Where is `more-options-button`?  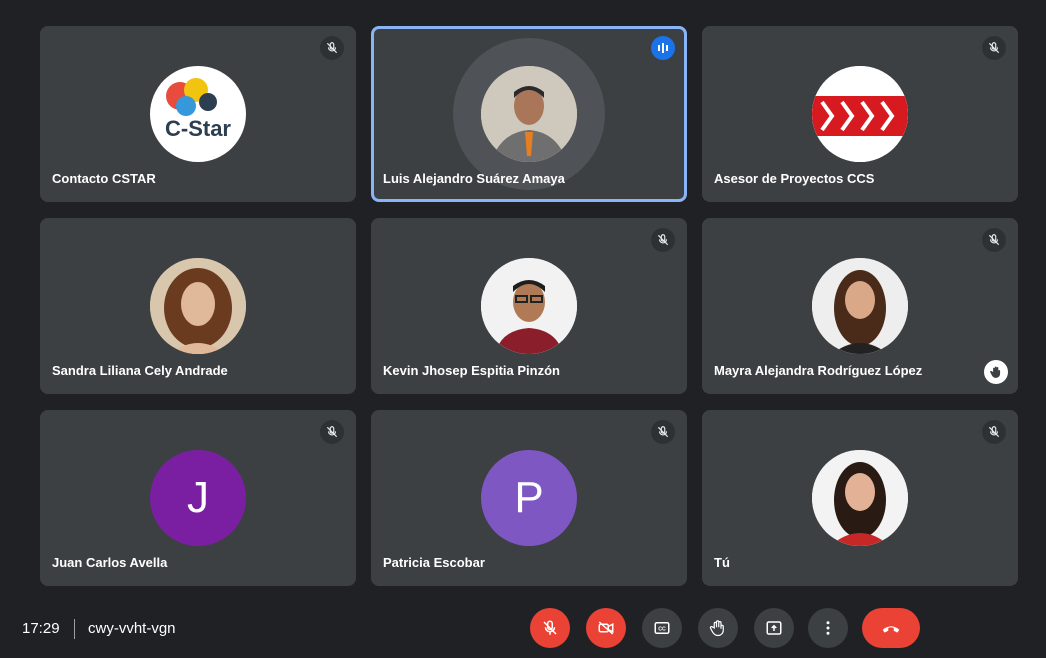
more-options-button is located at coordinates (828, 628).